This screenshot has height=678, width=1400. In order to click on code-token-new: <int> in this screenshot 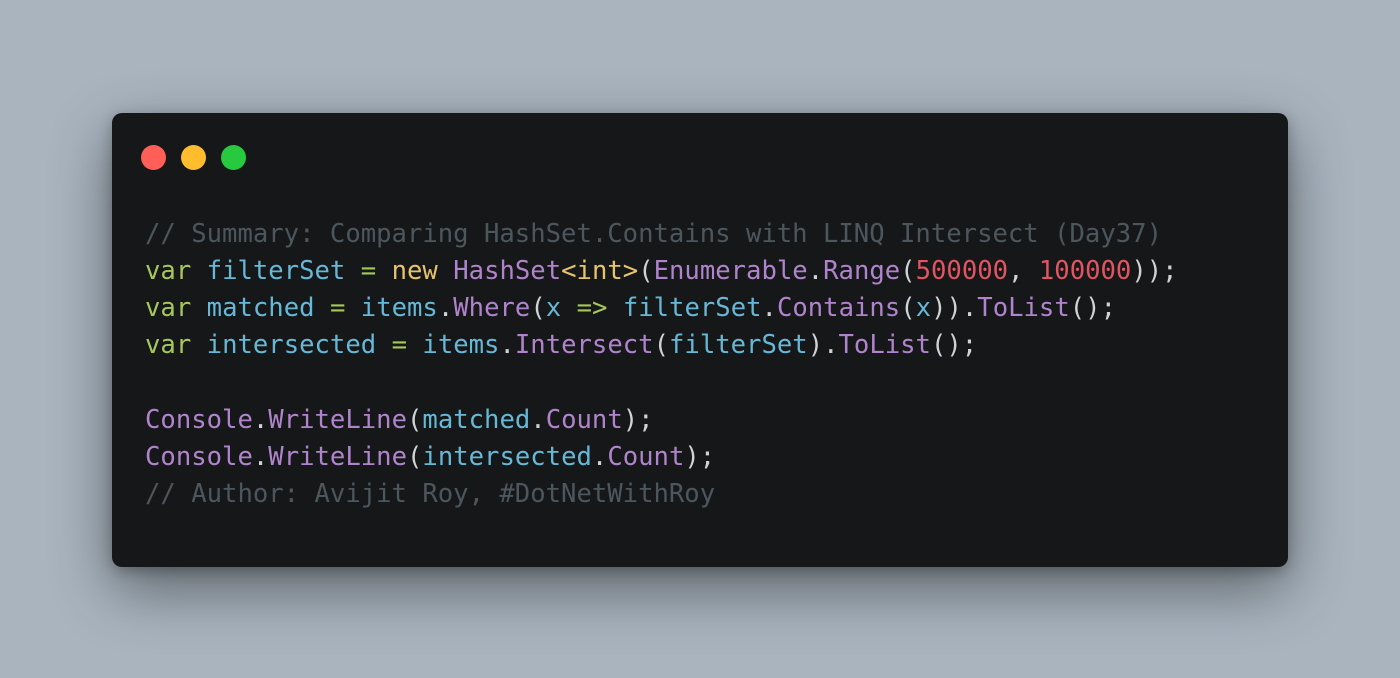, I will do `click(600, 271)`.